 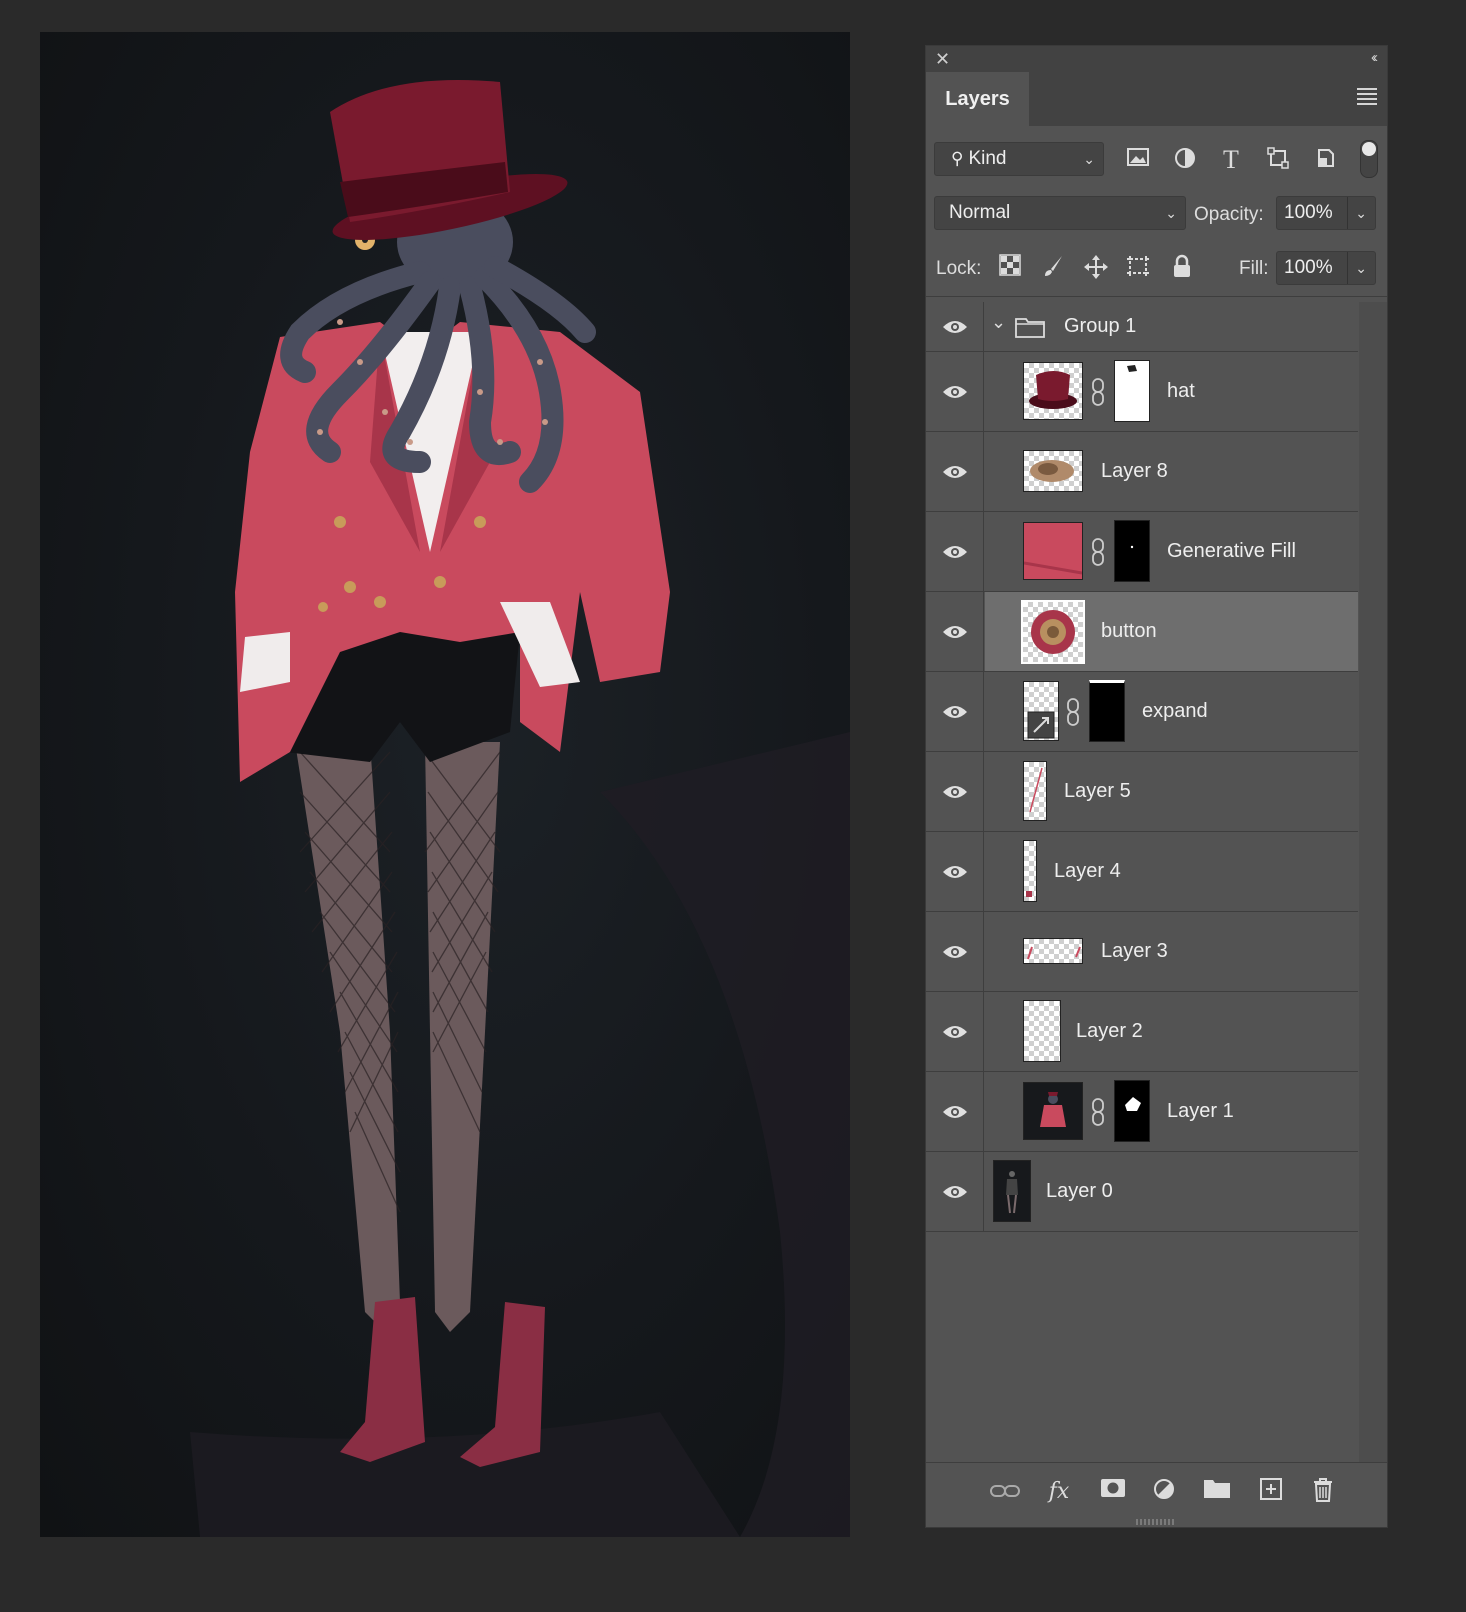 I want to click on layer-row-layer-4: Layer 4, so click(x=1142, y=872).